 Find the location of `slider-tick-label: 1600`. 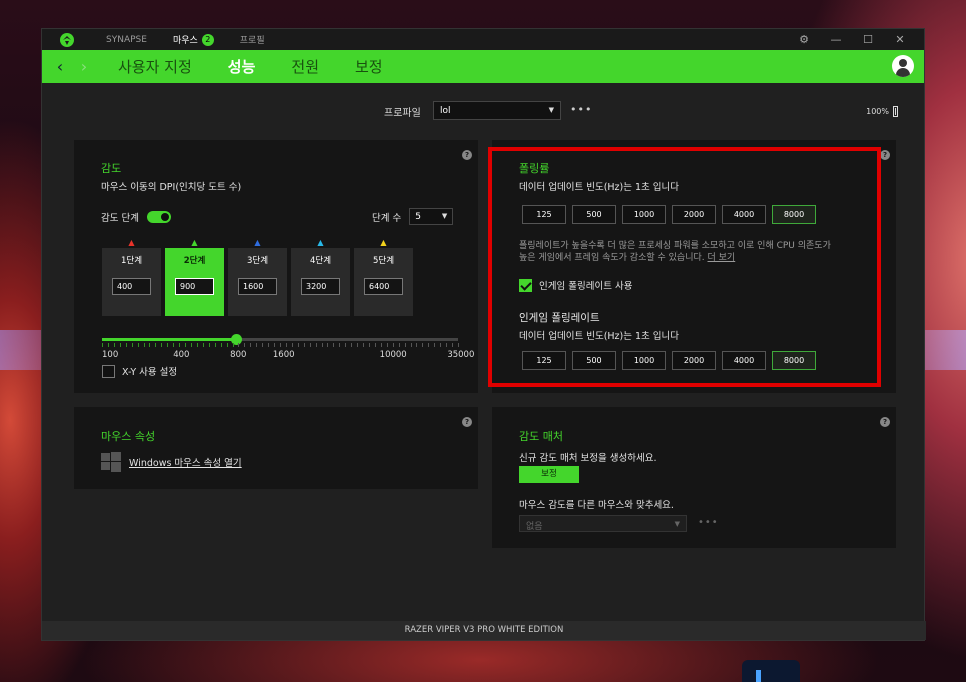

slider-tick-label: 1600 is located at coordinates (283, 355).